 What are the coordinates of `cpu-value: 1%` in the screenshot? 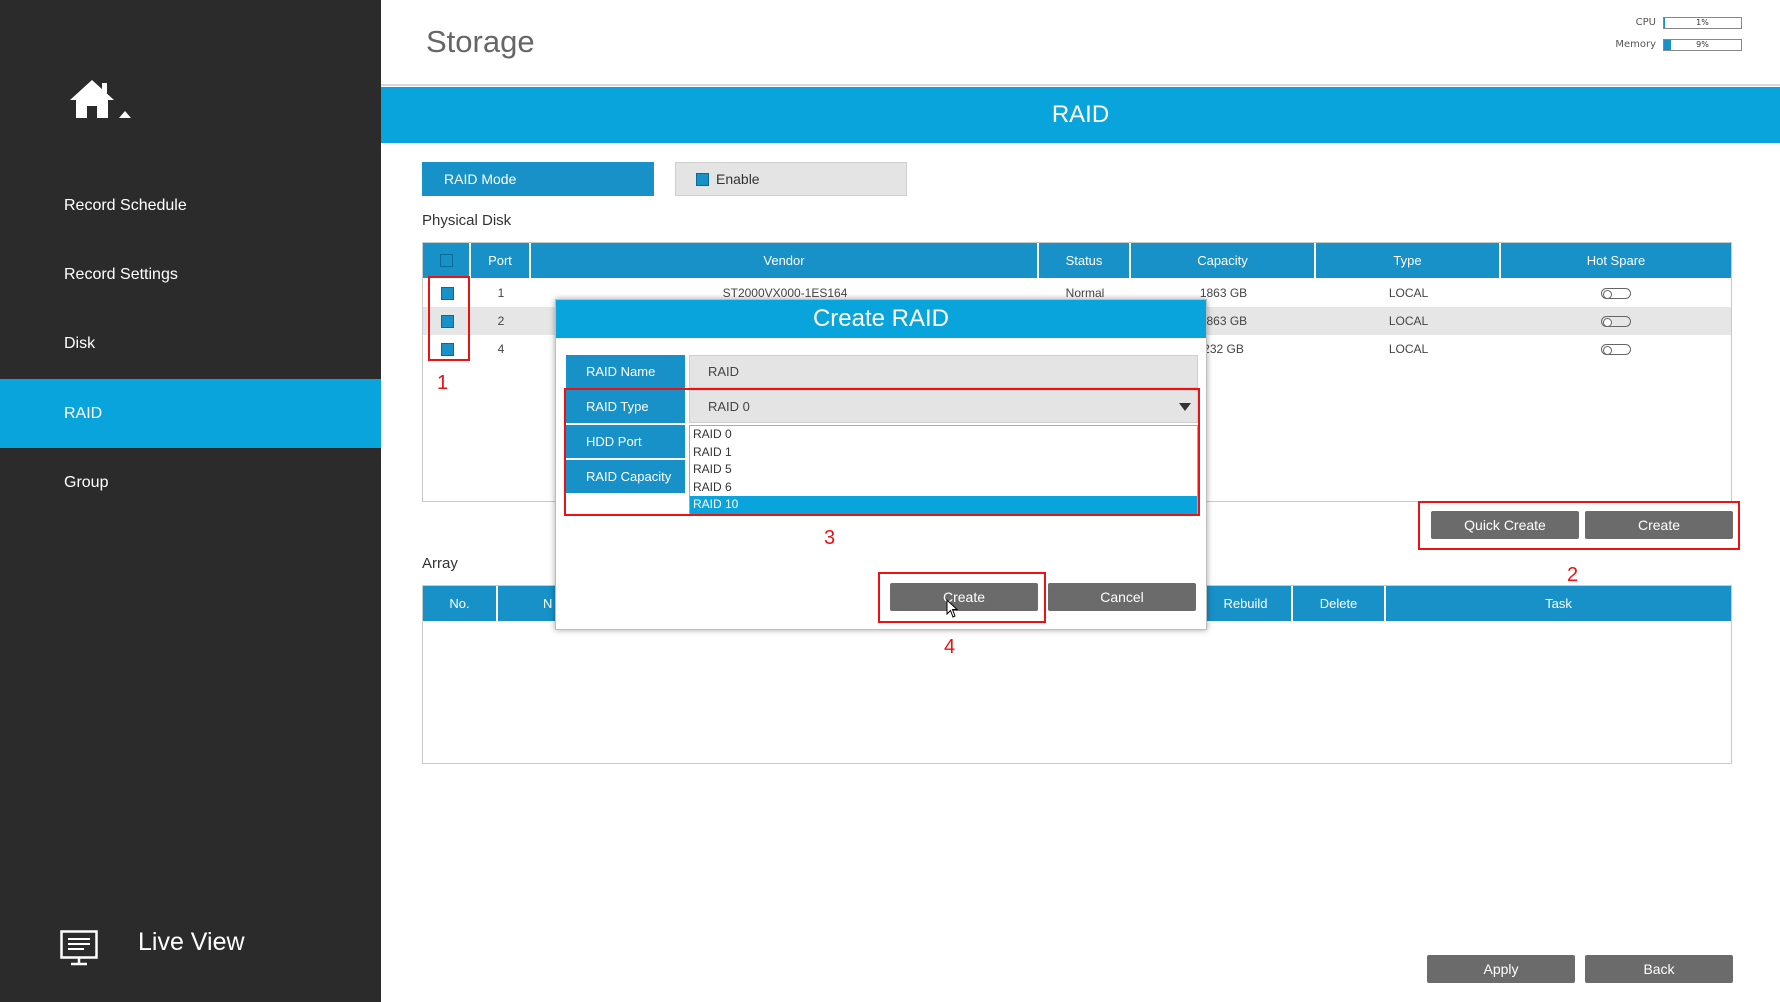 It's located at (1702, 22).